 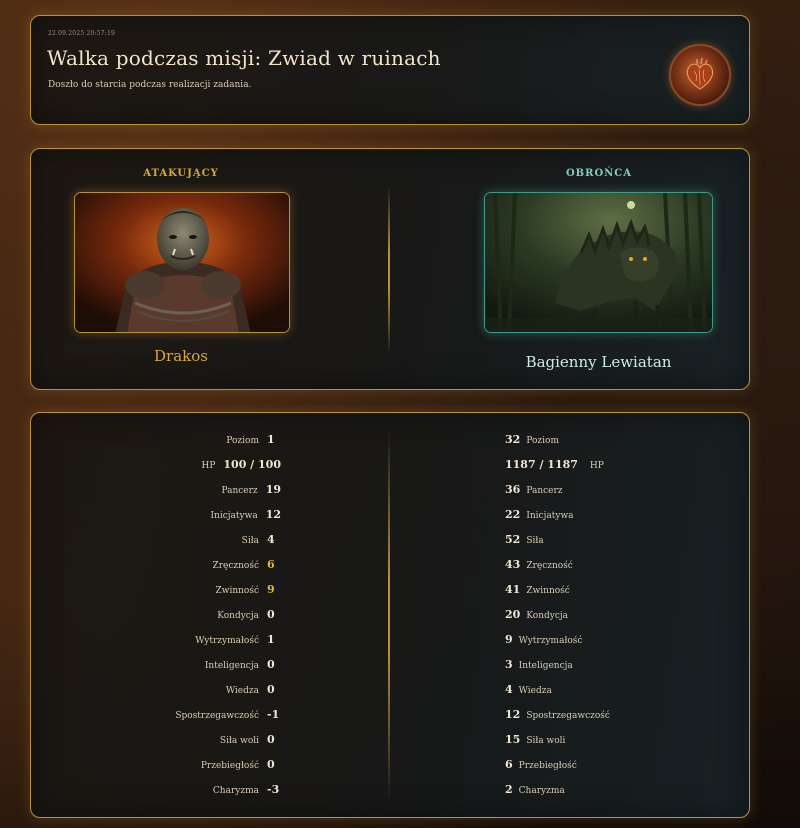 I want to click on defender-stat-row: 15 Siła woli, so click(x=605, y=740).